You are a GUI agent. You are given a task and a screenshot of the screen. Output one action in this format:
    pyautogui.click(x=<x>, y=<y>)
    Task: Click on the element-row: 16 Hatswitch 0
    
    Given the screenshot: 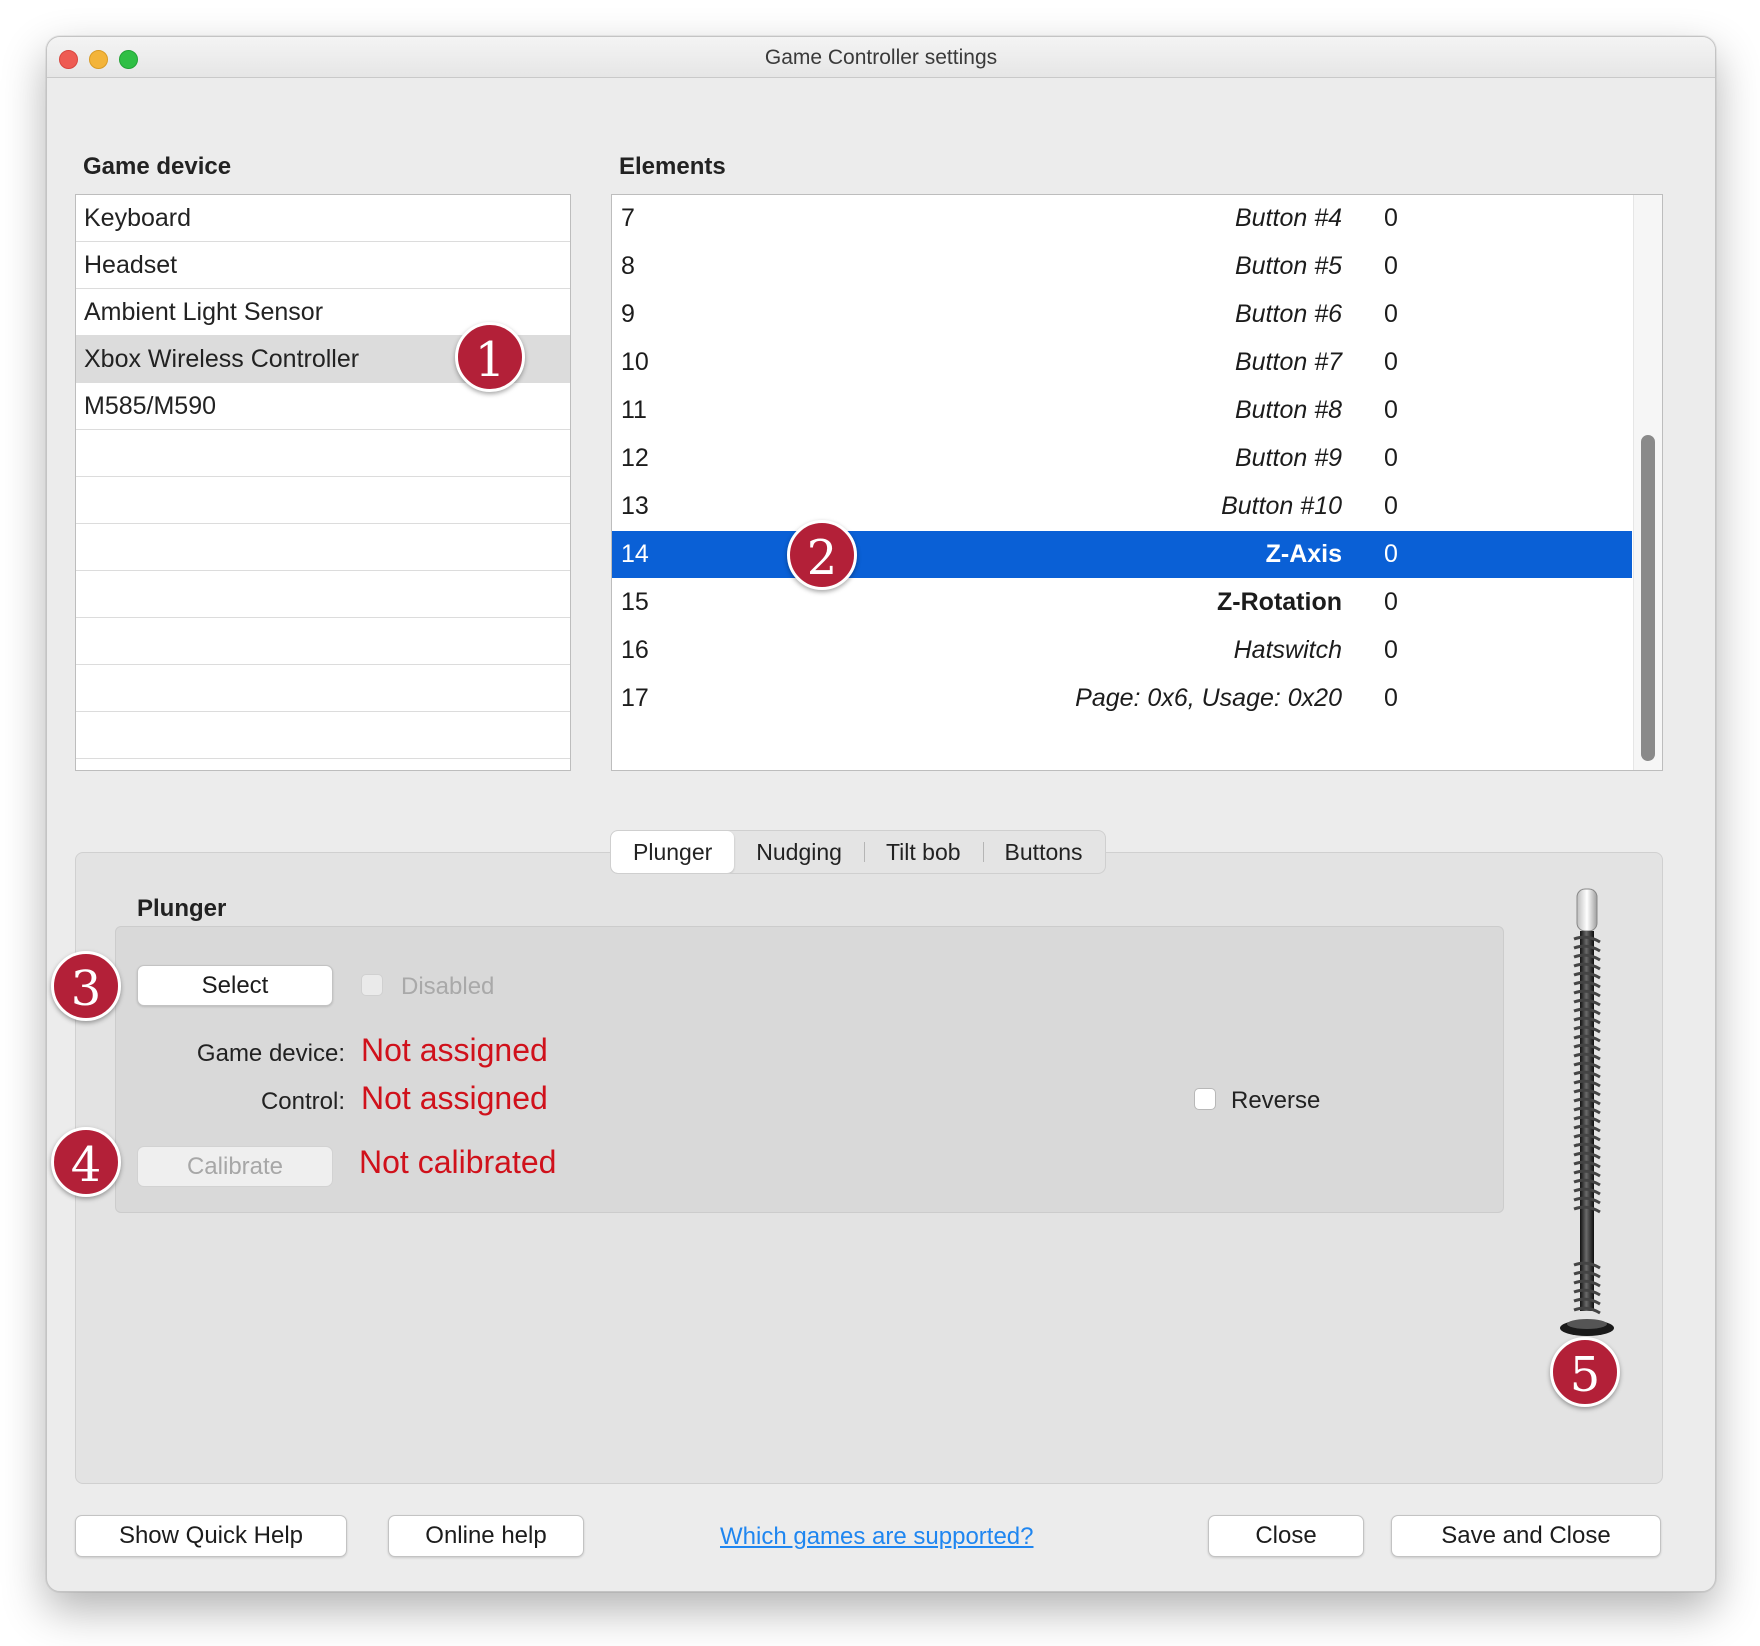 What is the action you would take?
    pyautogui.click(x=1122, y=650)
    